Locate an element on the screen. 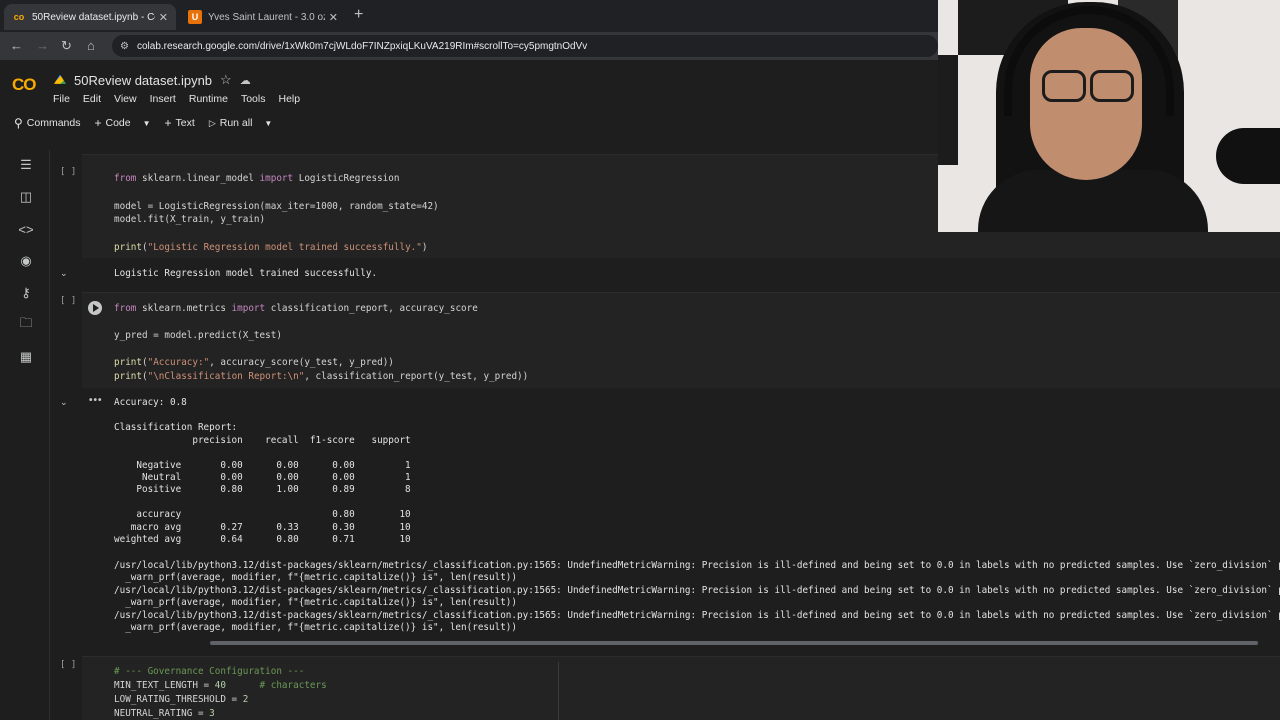 This screenshot has width=1280, height=720. star-icon: ☆ is located at coordinates (226, 80).